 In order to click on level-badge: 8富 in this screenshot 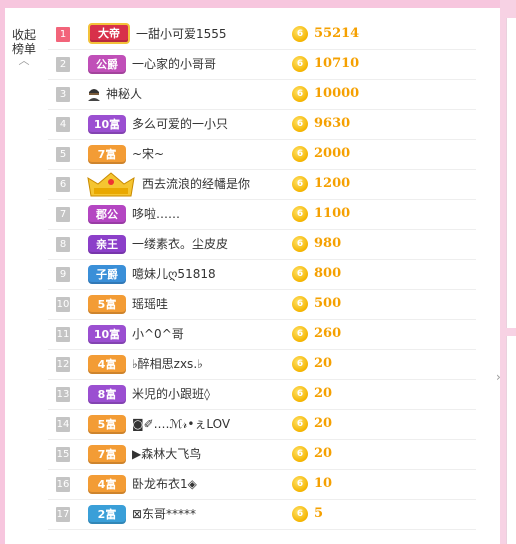, I will do `click(107, 394)`.